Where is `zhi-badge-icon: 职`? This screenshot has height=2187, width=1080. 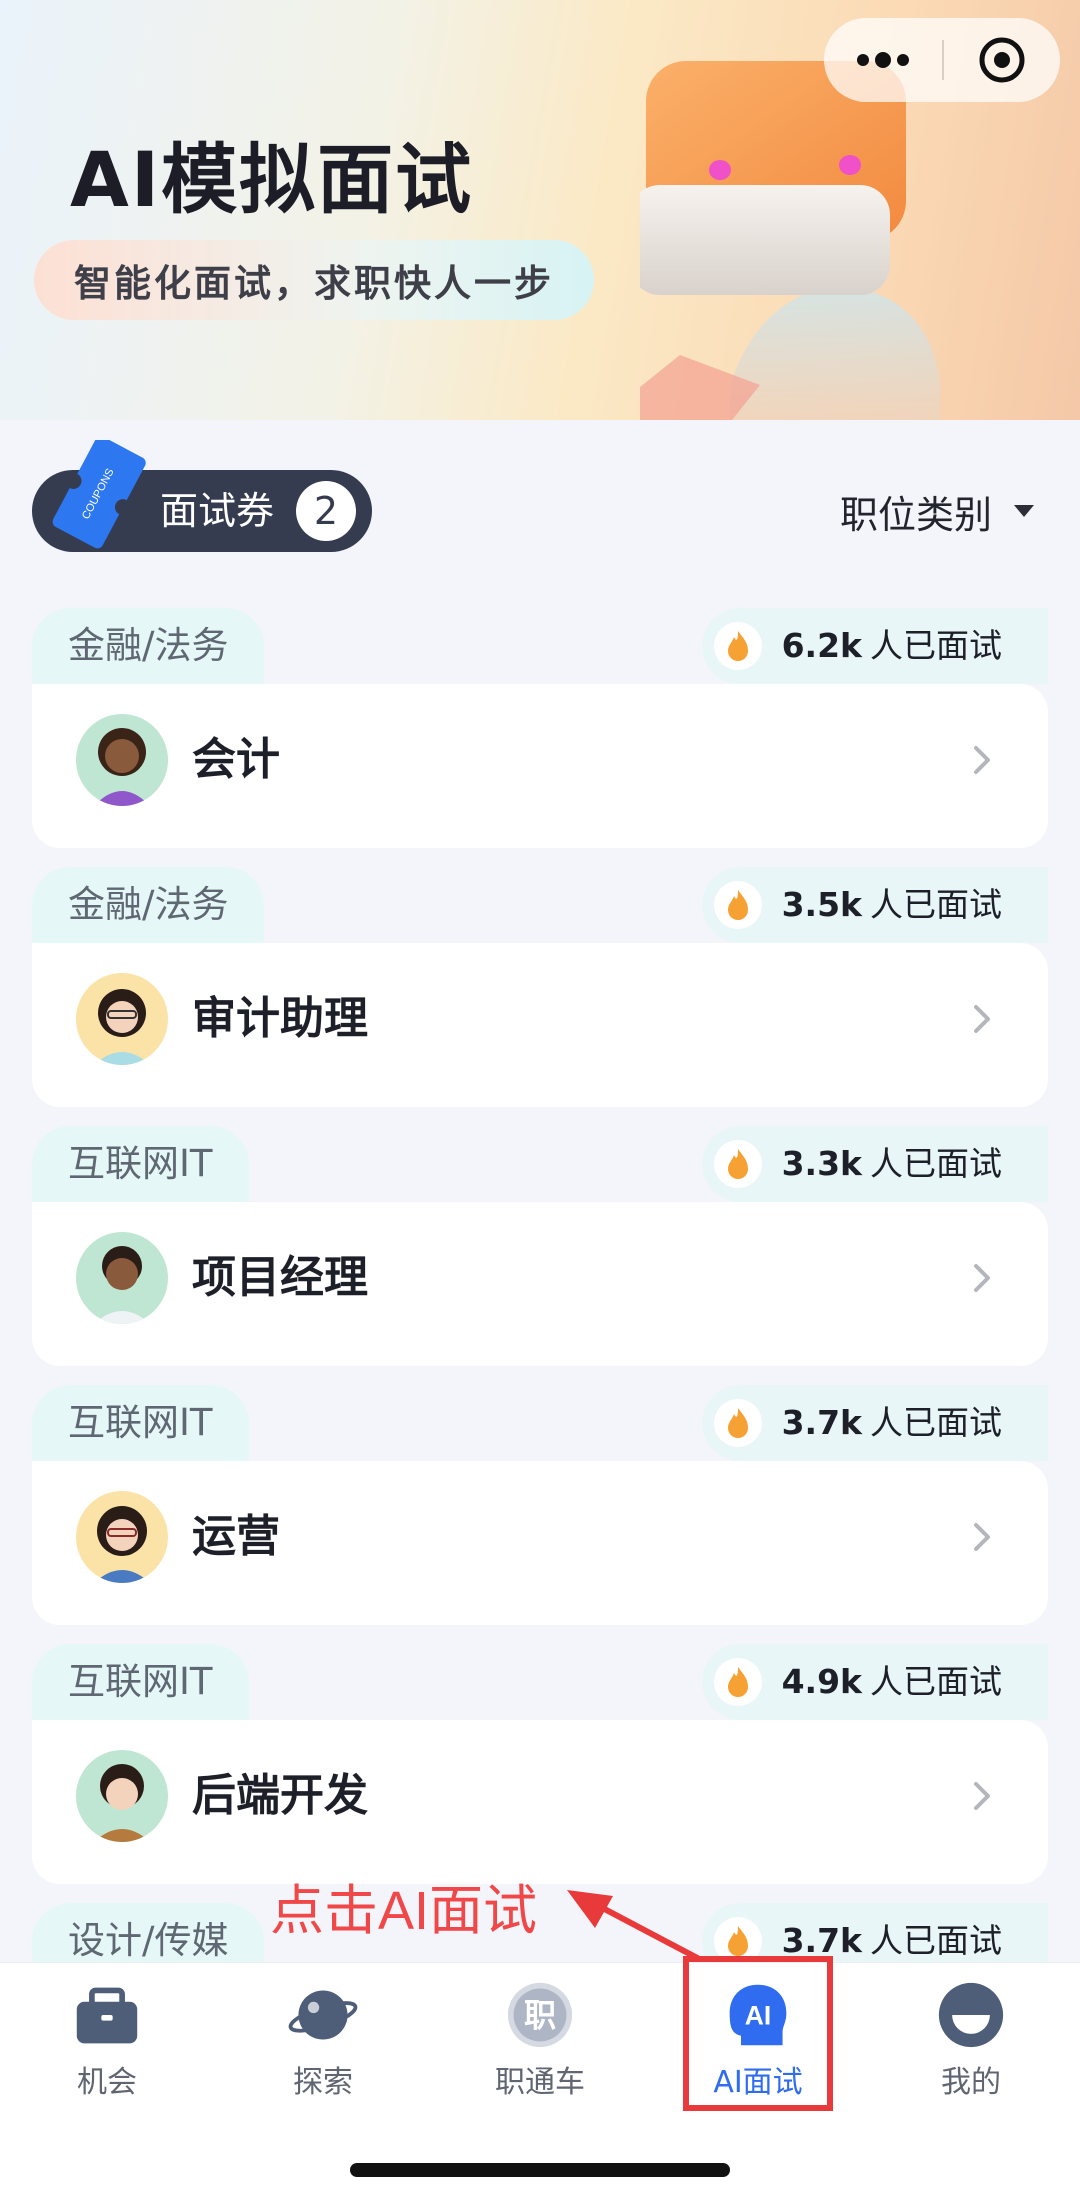
zhi-badge-icon: 职 is located at coordinates (540, 2015).